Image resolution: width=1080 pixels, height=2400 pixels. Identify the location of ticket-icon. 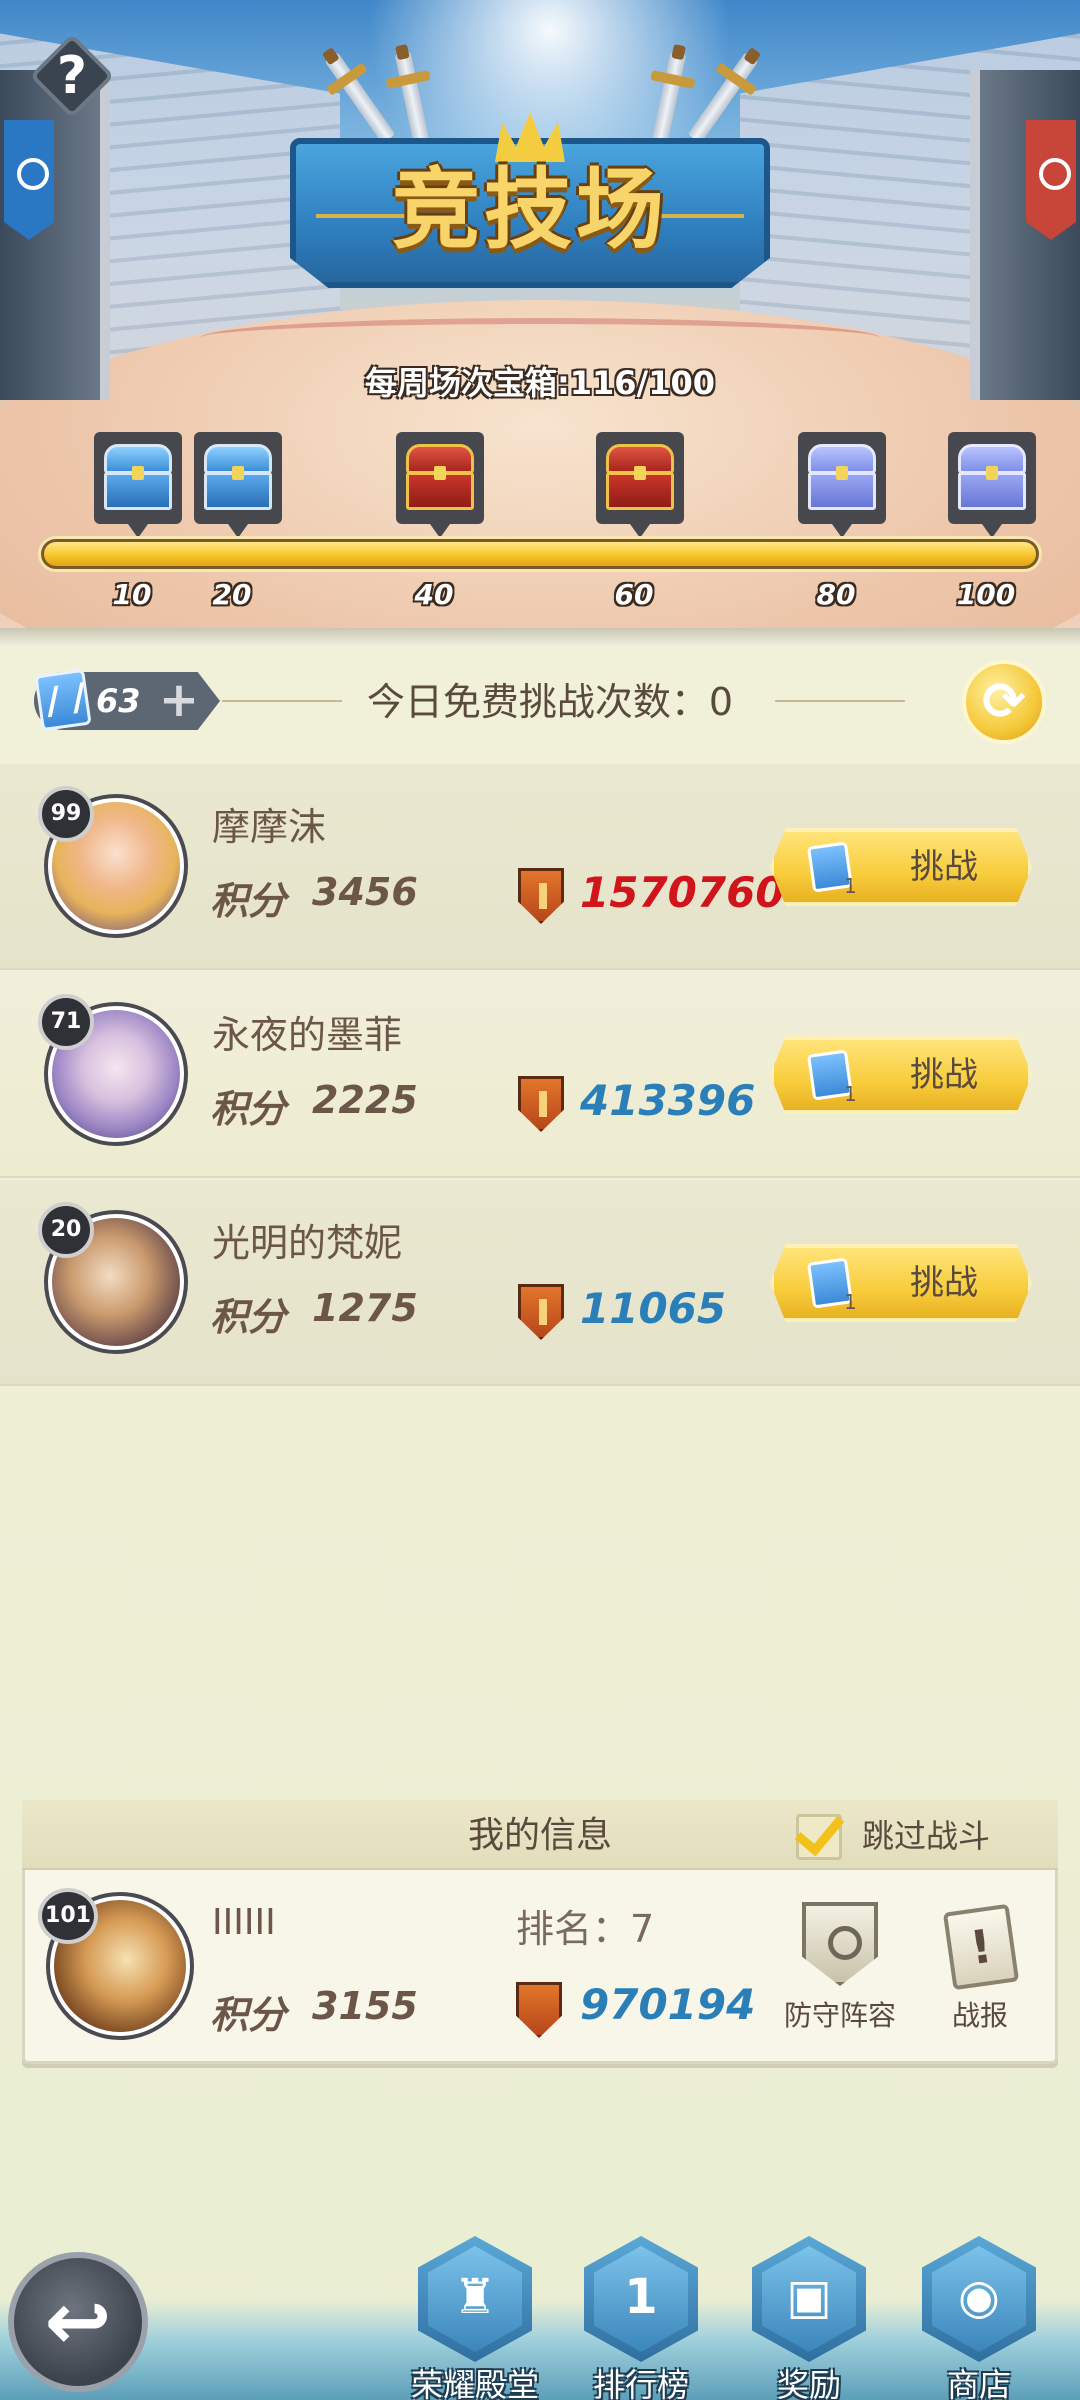
(63, 700).